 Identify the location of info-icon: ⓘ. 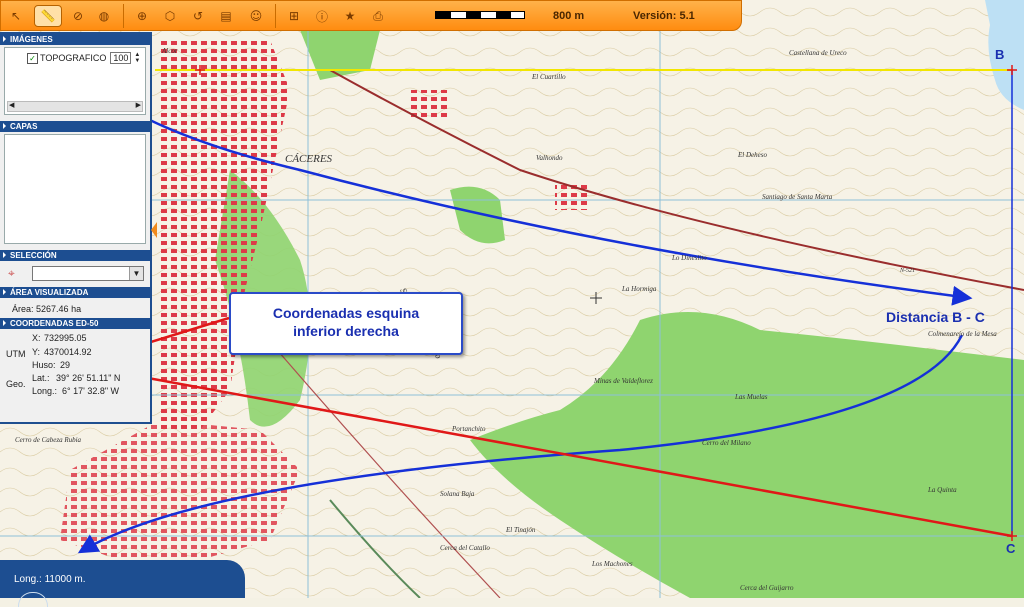
(322, 16).